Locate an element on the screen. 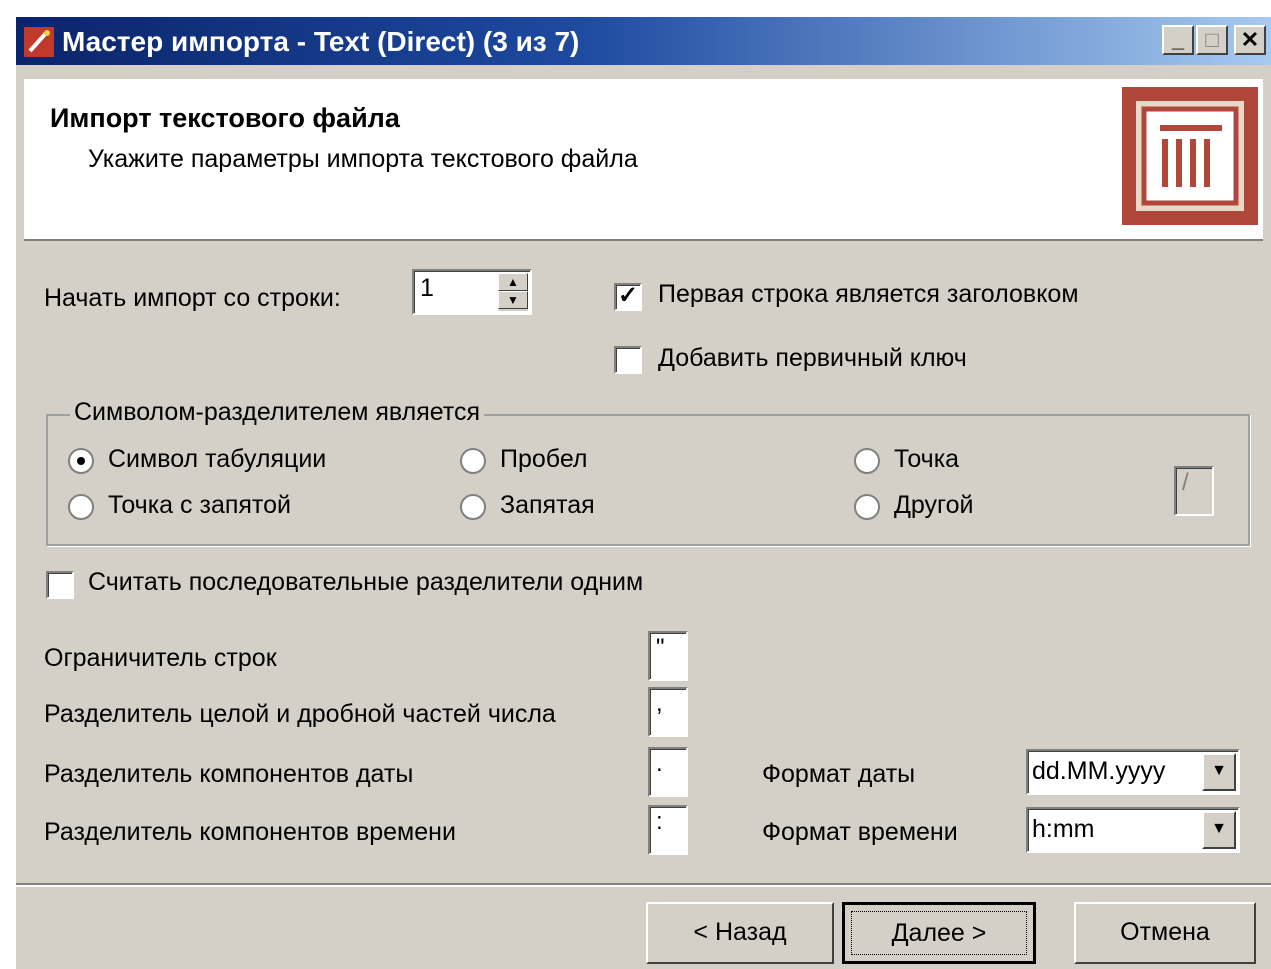 The height and width of the screenshot is (969, 1271). date-separator-label: Разделитель компонентов даты is located at coordinates (229, 774).